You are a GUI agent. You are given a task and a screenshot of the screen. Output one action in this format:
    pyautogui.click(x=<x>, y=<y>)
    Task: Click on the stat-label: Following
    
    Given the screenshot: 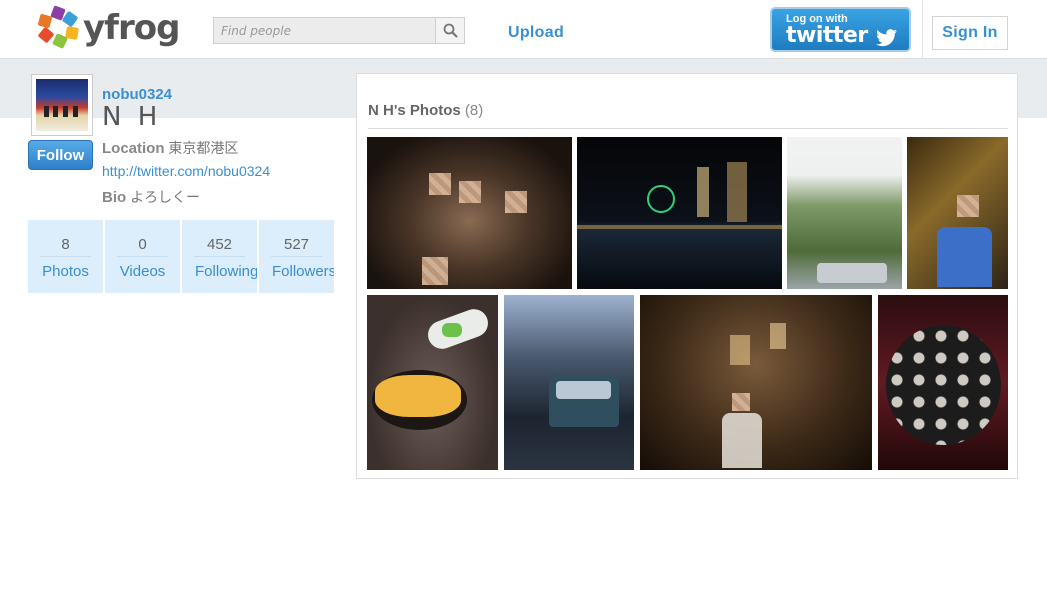 What is the action you would take?
    pyautogui.click(x=226, y=271)
    